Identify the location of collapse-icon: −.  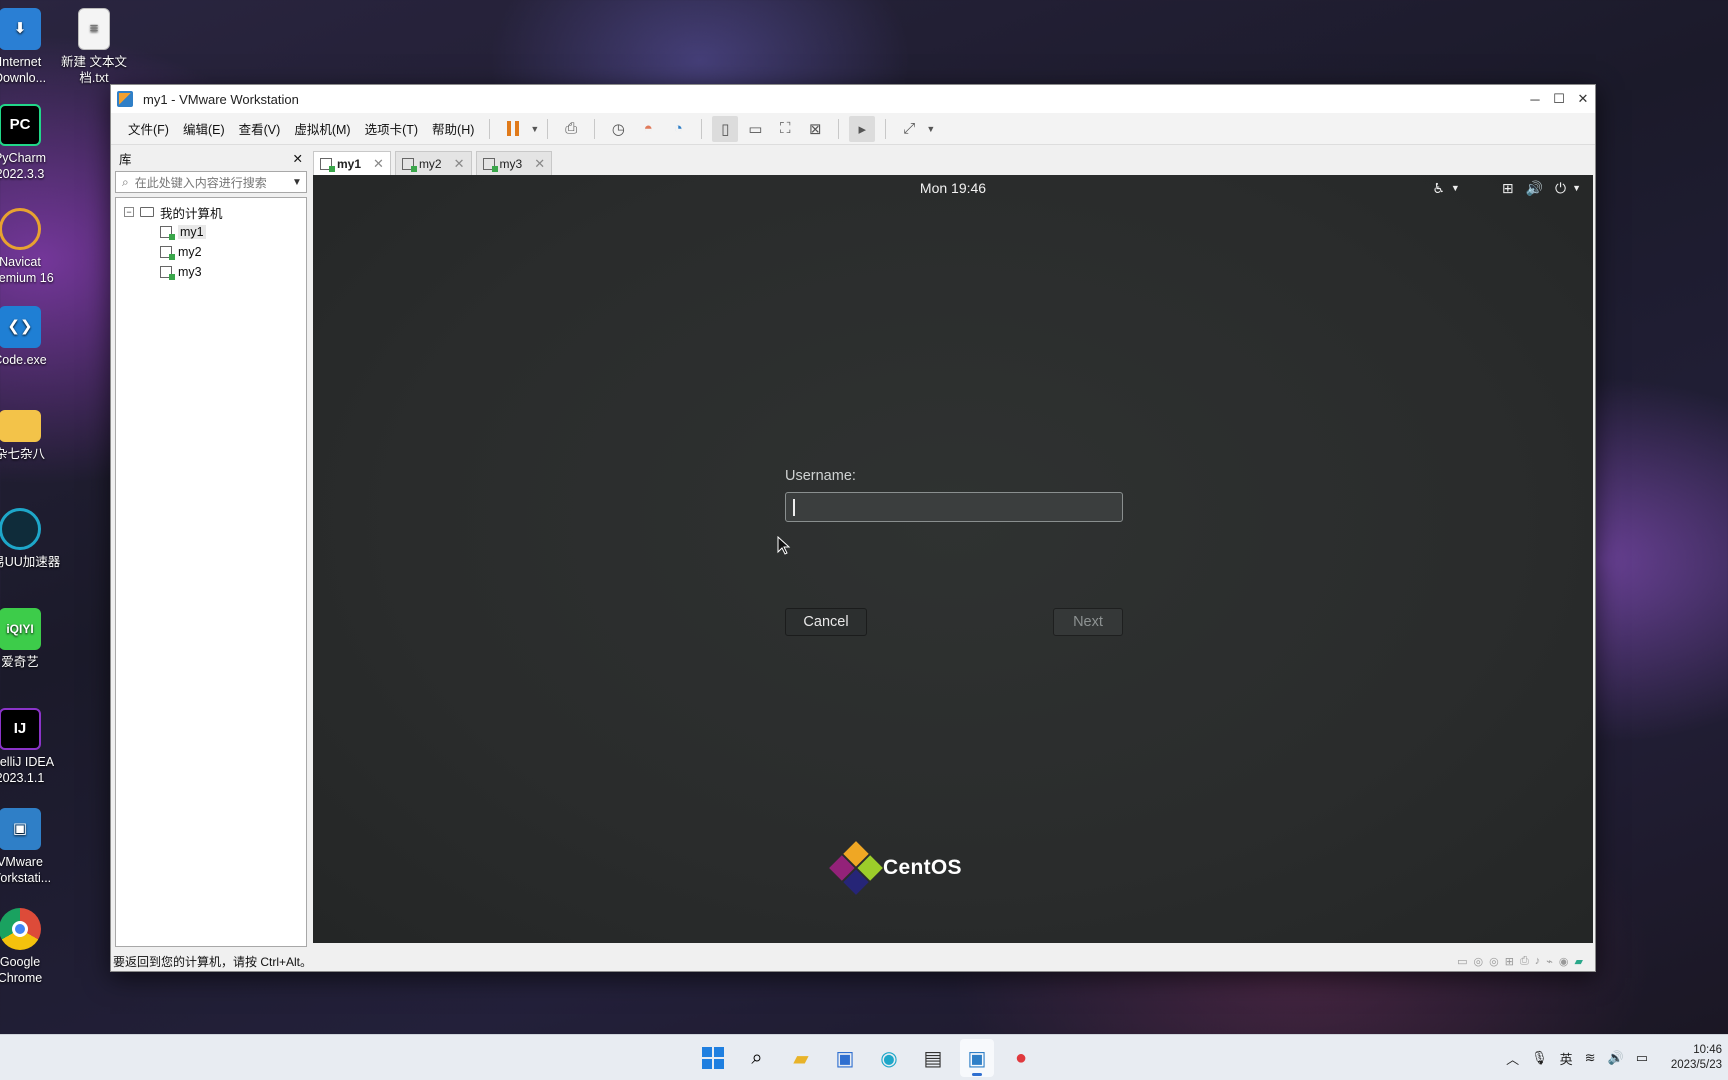
(129, 212).